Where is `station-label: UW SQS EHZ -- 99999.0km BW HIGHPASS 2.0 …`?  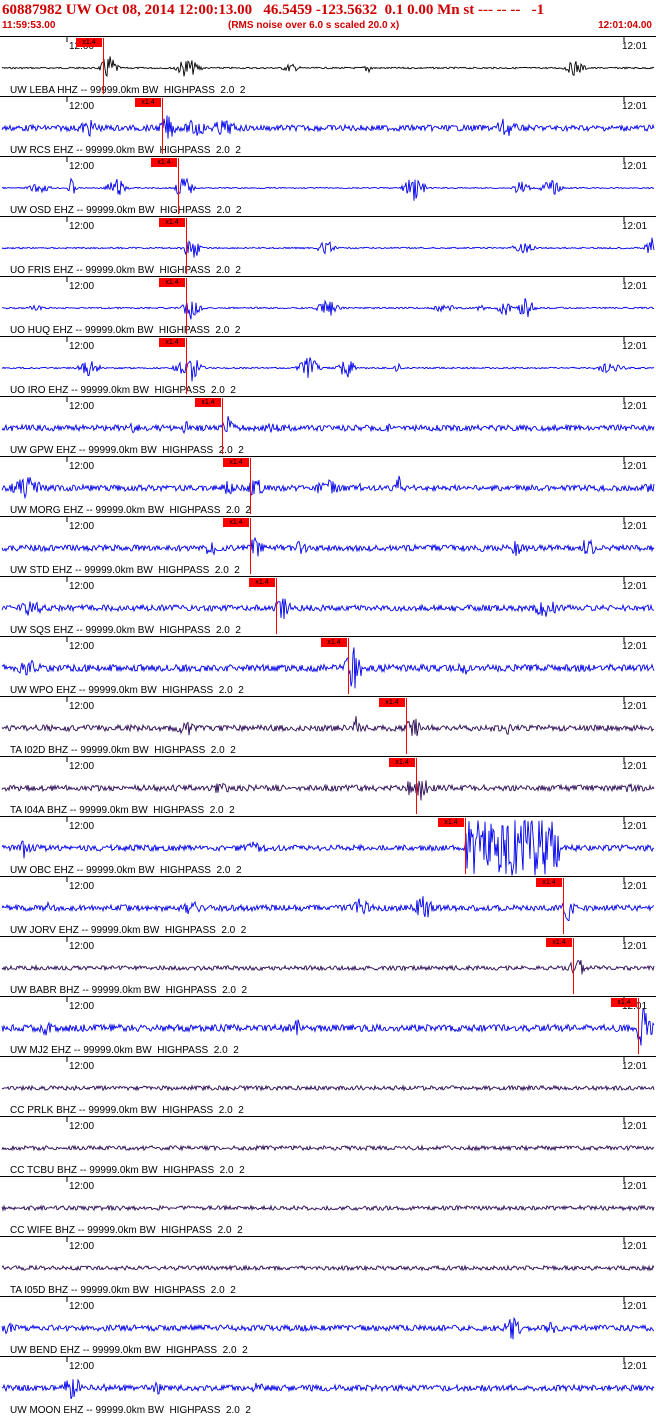 station-label: UW SQS EHZ -- 99999.0km BW HIGHPASS 2.0 … is located at coordinates (125, 630).